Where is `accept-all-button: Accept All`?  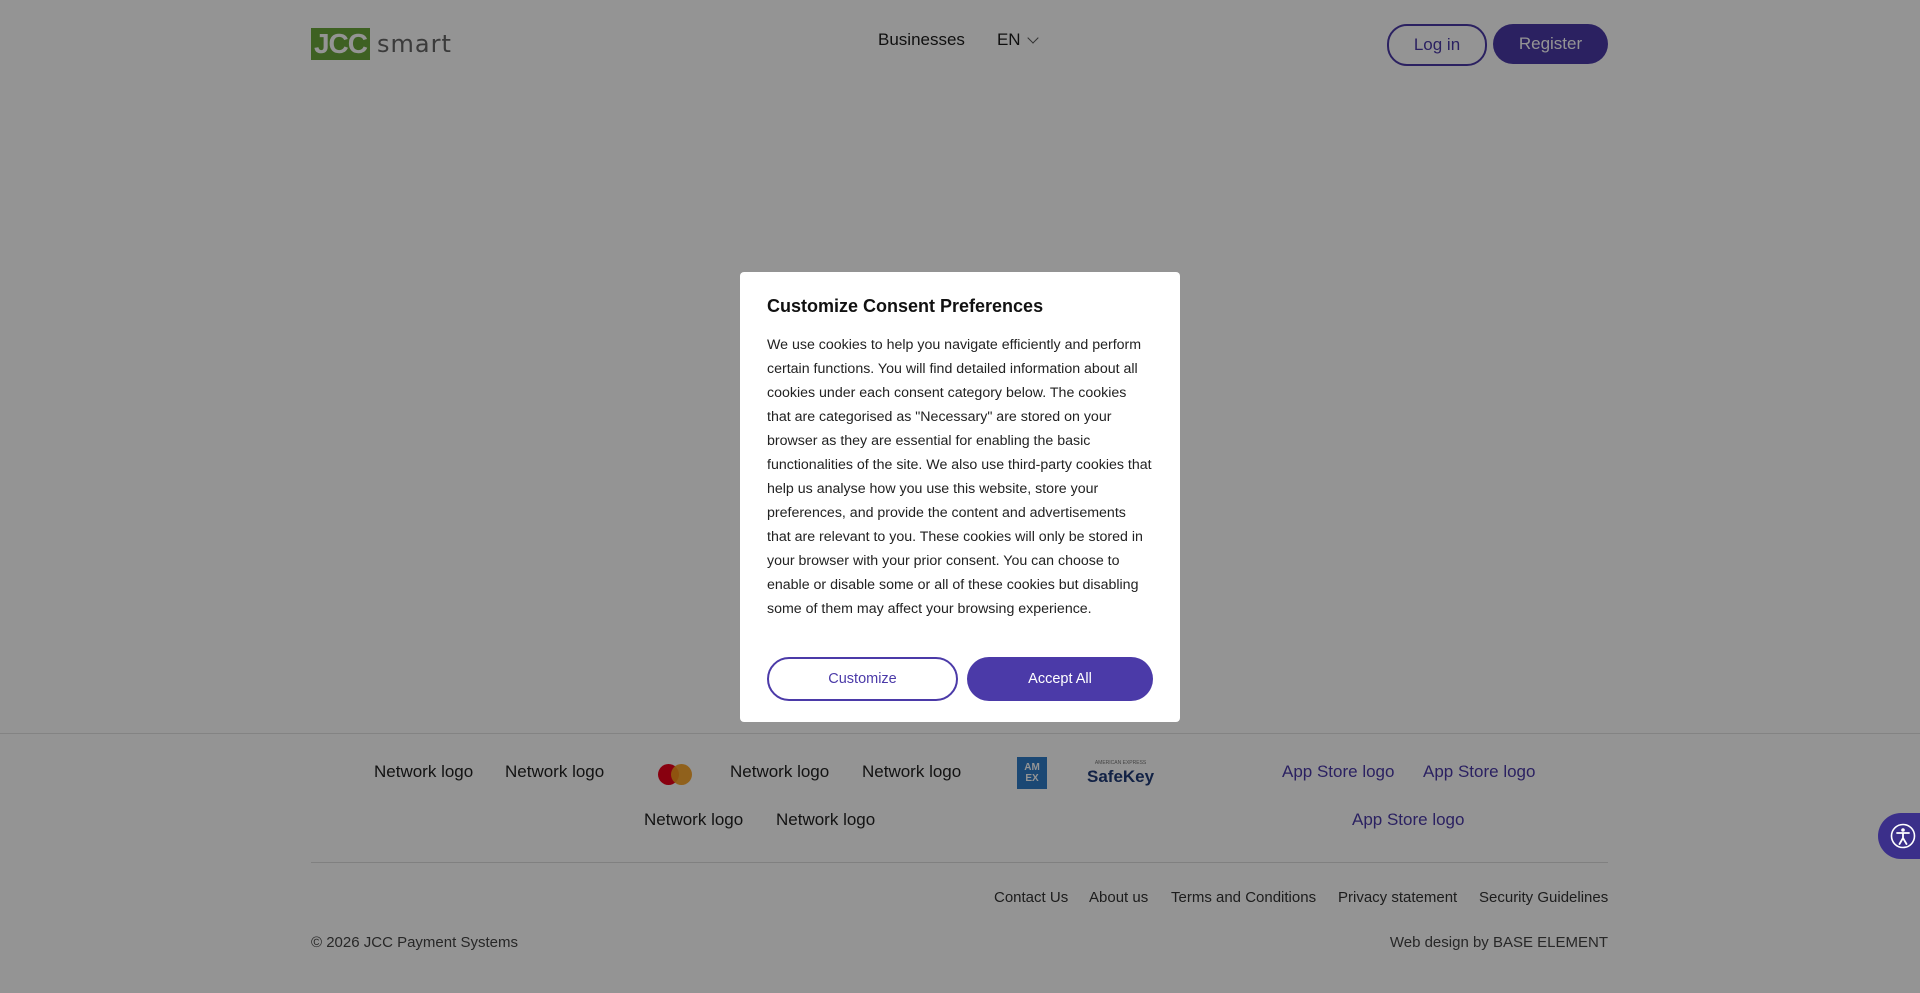
accept-all-button: Accept All is located at coordinates (1060, 679).